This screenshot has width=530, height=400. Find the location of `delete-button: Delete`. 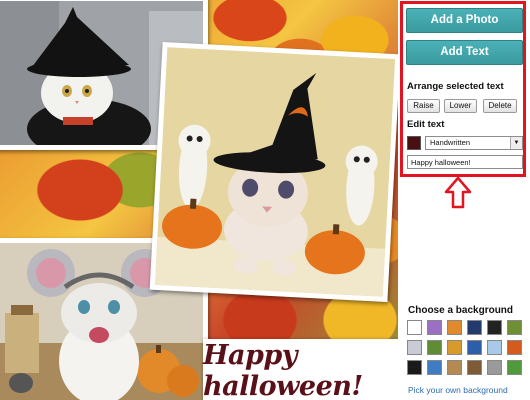

delete-button: Delete is located at coordinates (500, 106).